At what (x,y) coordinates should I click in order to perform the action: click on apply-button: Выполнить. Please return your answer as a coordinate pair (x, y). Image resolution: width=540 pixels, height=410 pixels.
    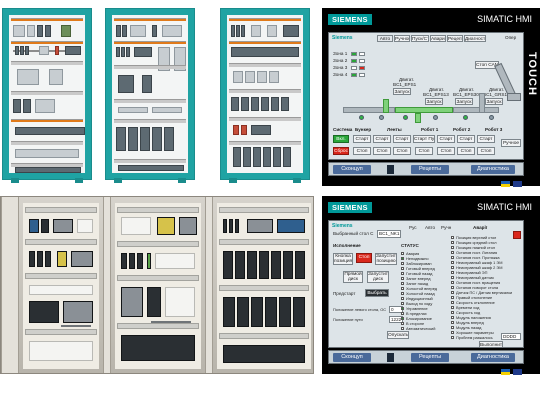
    Looking at the image, I should click on (491, 344).